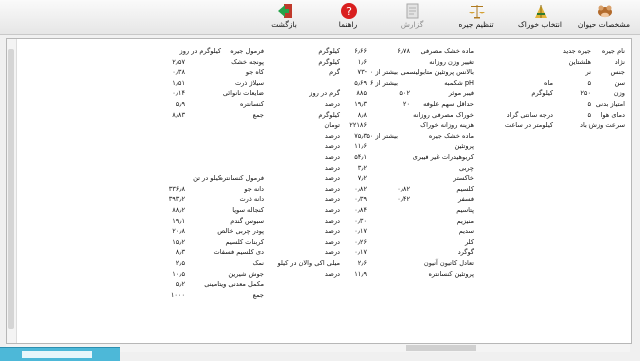  I want to click on nutrient-target: ۰٫۴۲, so click(403, 199).